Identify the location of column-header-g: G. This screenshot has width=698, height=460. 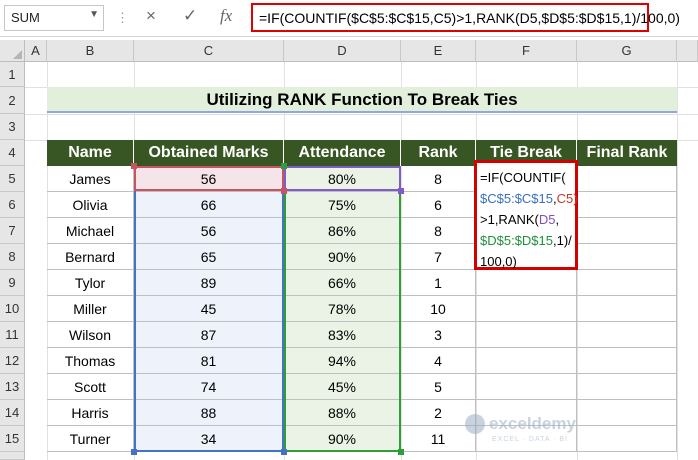
(627, 51).